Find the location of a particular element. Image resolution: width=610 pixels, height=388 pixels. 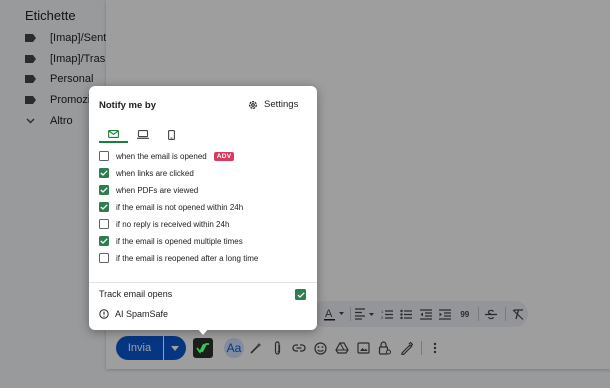

option-pdfs-viewed: when PDFs are viewed is located at coordinates (148, 190).